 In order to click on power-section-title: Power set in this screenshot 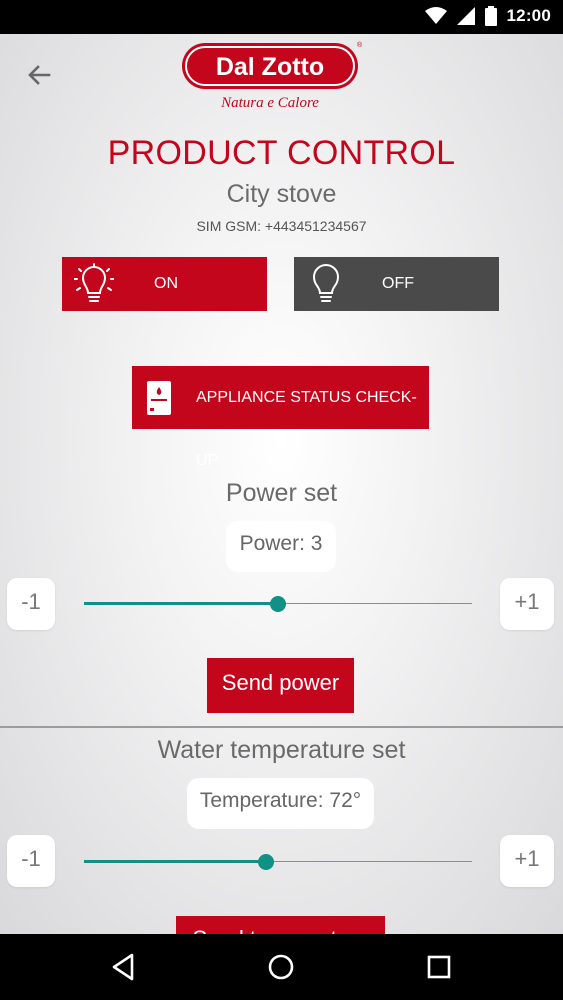, I will do `click(281, 493)`.